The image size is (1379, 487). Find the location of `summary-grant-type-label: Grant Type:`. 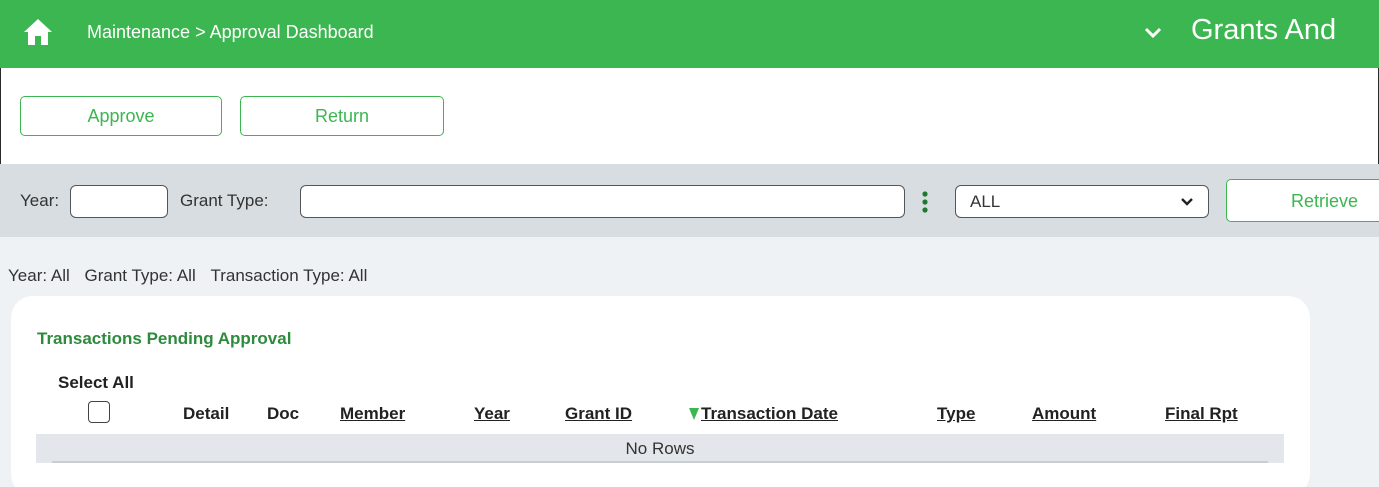

summary-grant-type-label: Grant Type: is located at coordinates (129, 275).